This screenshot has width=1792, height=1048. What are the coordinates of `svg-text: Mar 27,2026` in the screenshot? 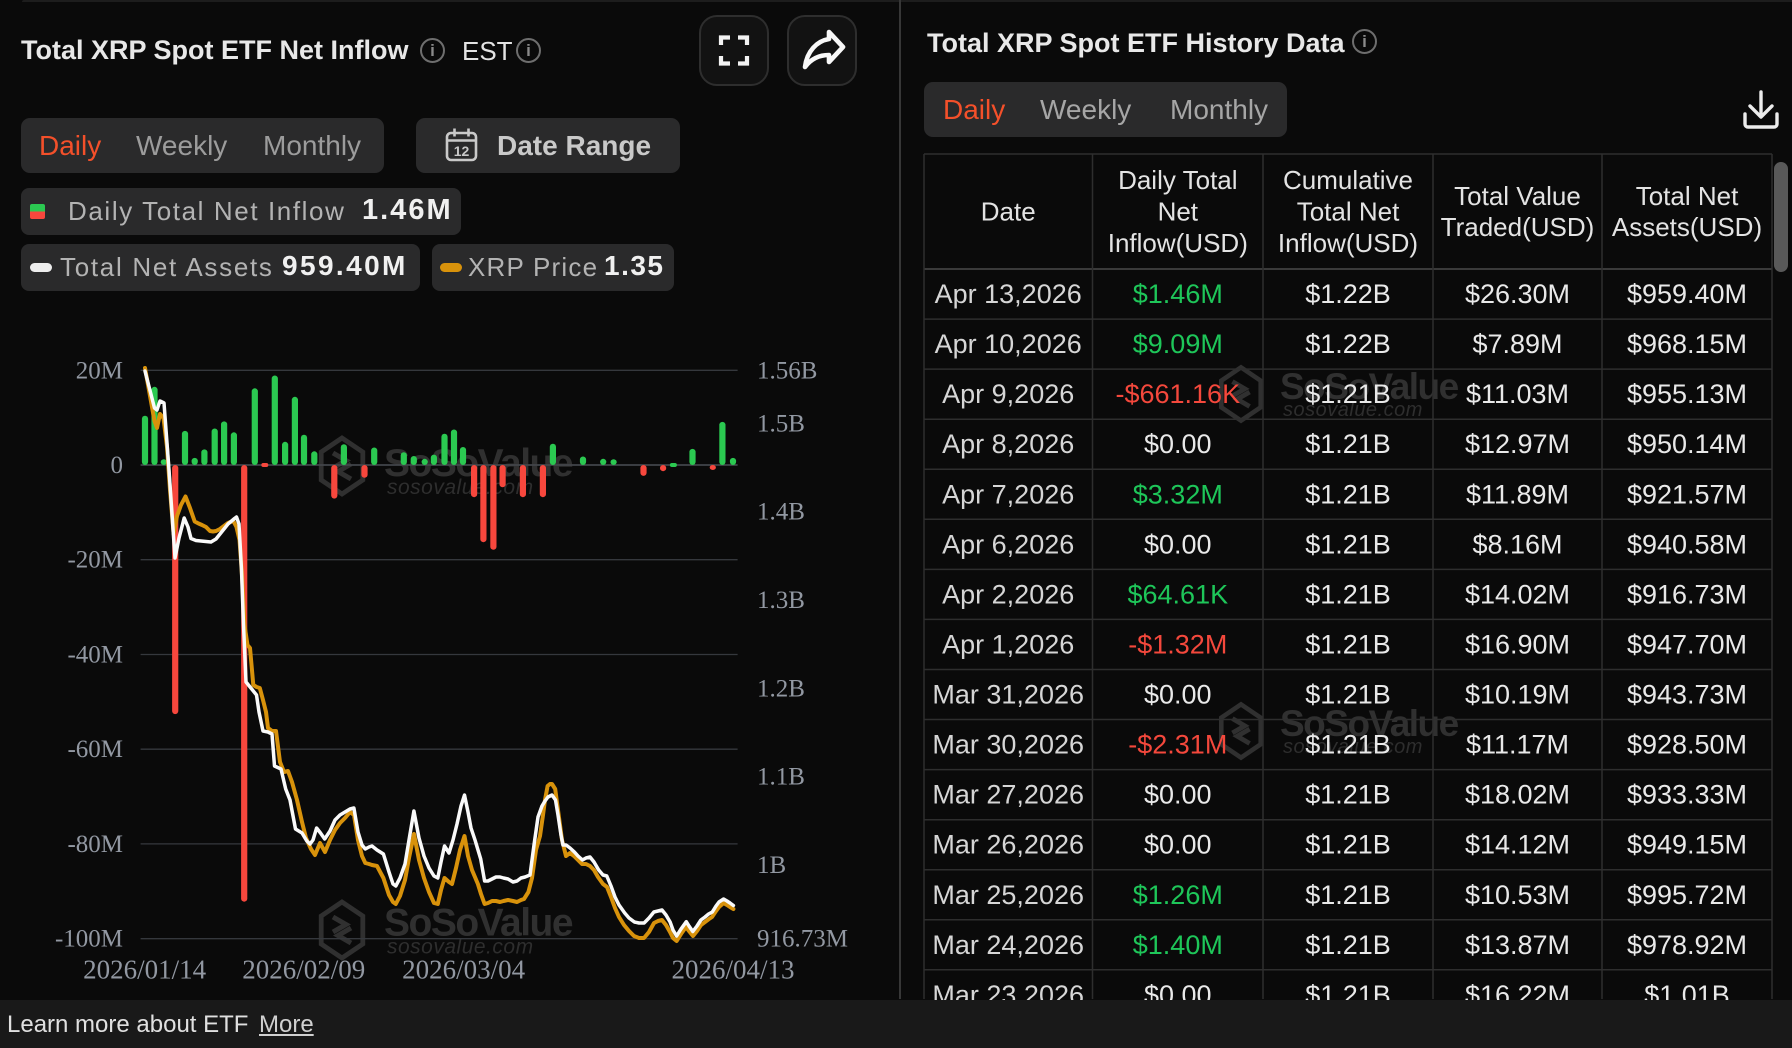 It's located at (1008, 795).